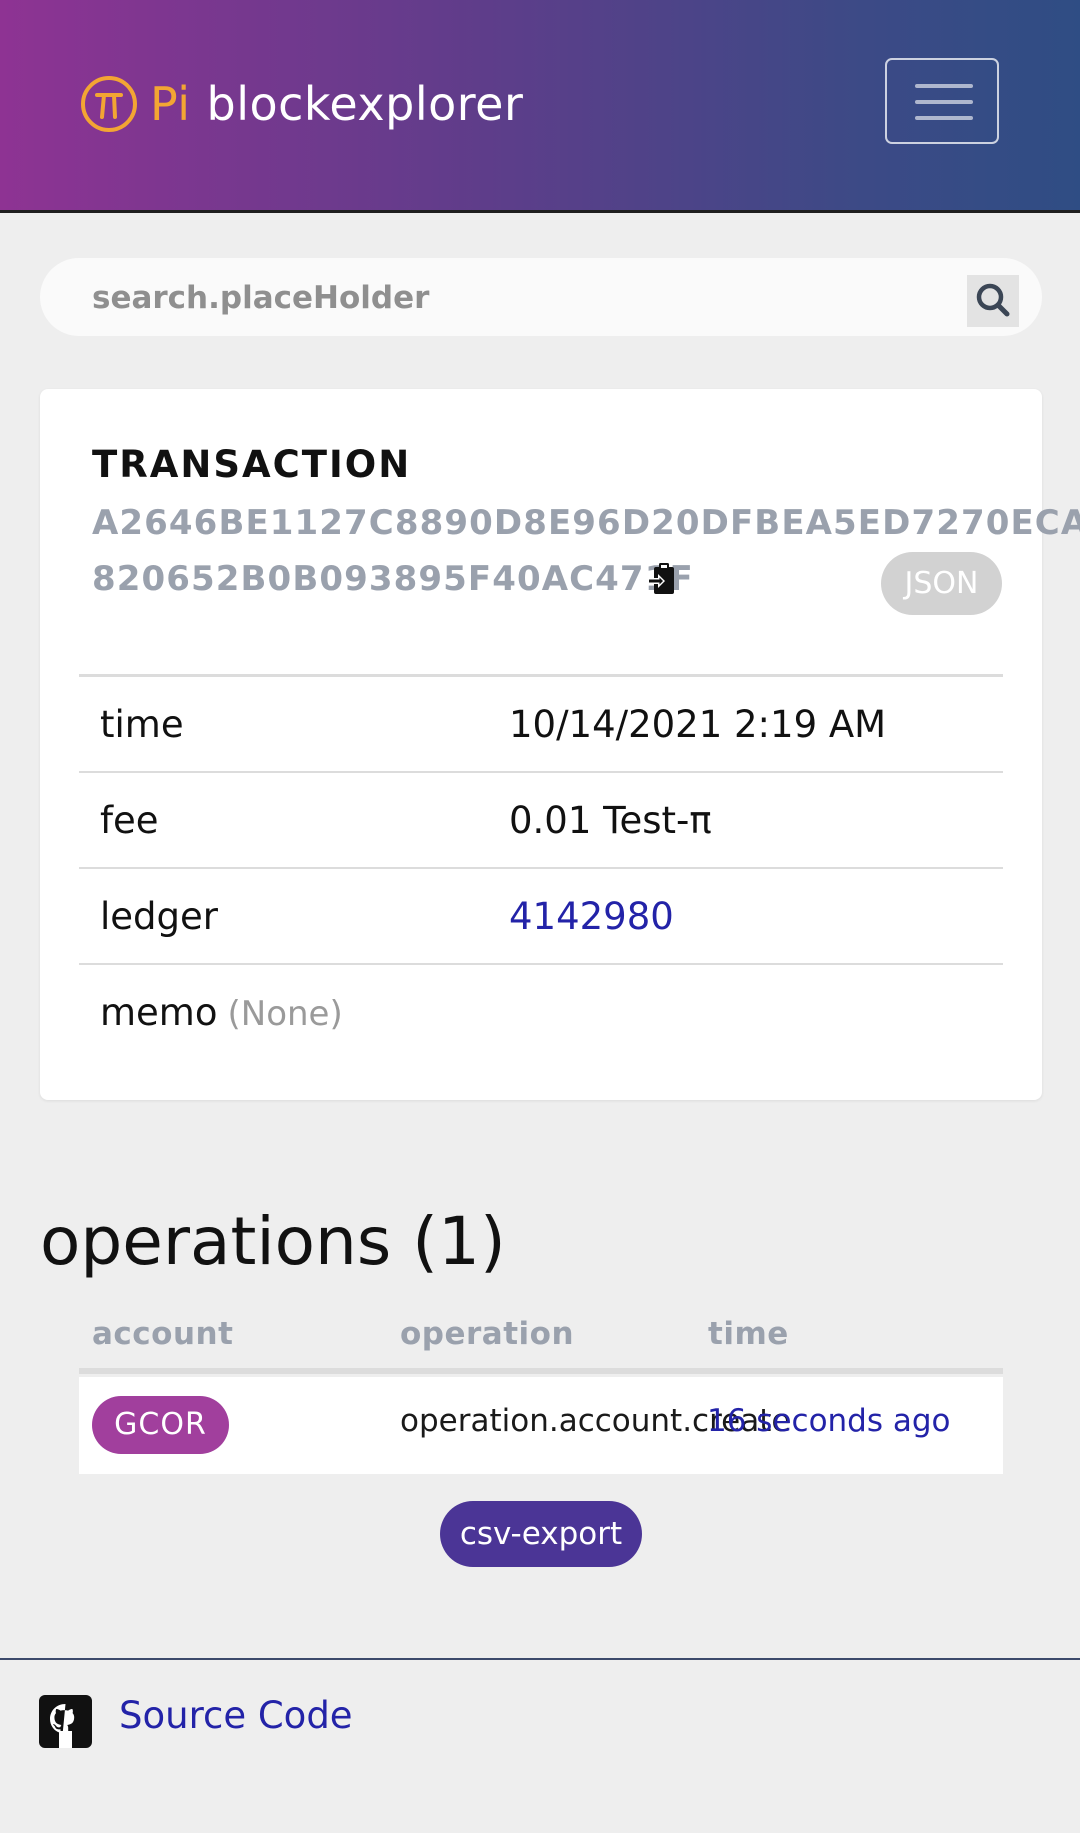 This screenshot has width=1080, height=1833. I want to click on time-value: 10/14/2021 2:19 AM, so click(698, 724).